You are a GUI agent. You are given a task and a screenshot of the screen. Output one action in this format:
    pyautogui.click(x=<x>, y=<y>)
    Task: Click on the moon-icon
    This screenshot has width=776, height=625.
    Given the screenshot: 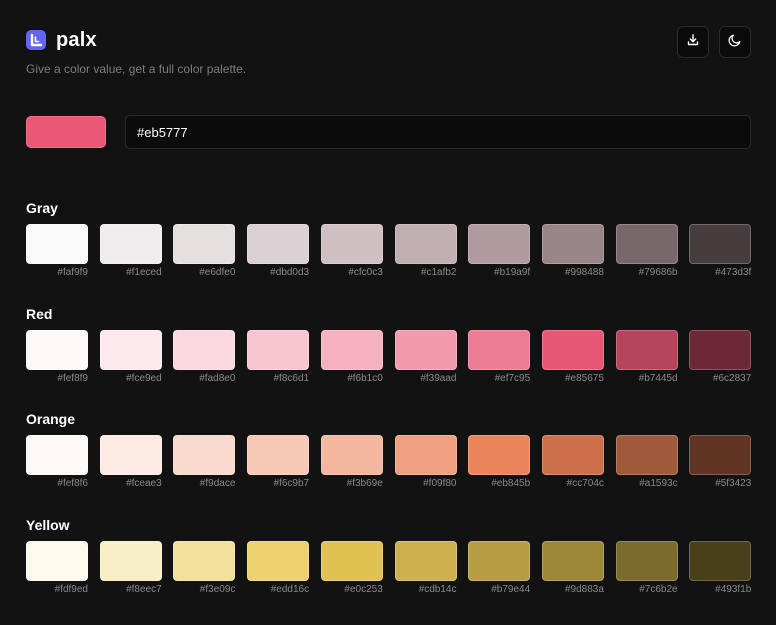 What is the action you would take?
    pyautogui.click(x=735, y=42)
    